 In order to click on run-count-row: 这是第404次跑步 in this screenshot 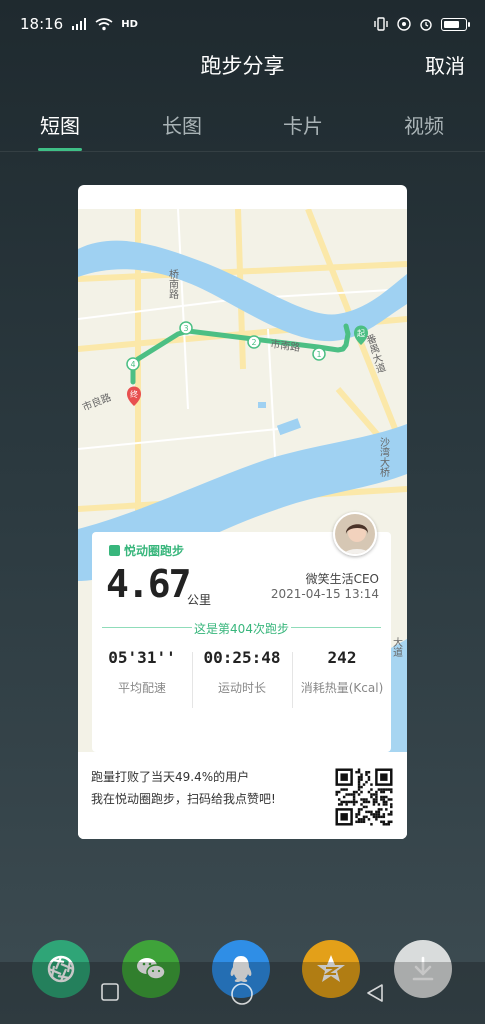, I will do `click(241, 628)`.